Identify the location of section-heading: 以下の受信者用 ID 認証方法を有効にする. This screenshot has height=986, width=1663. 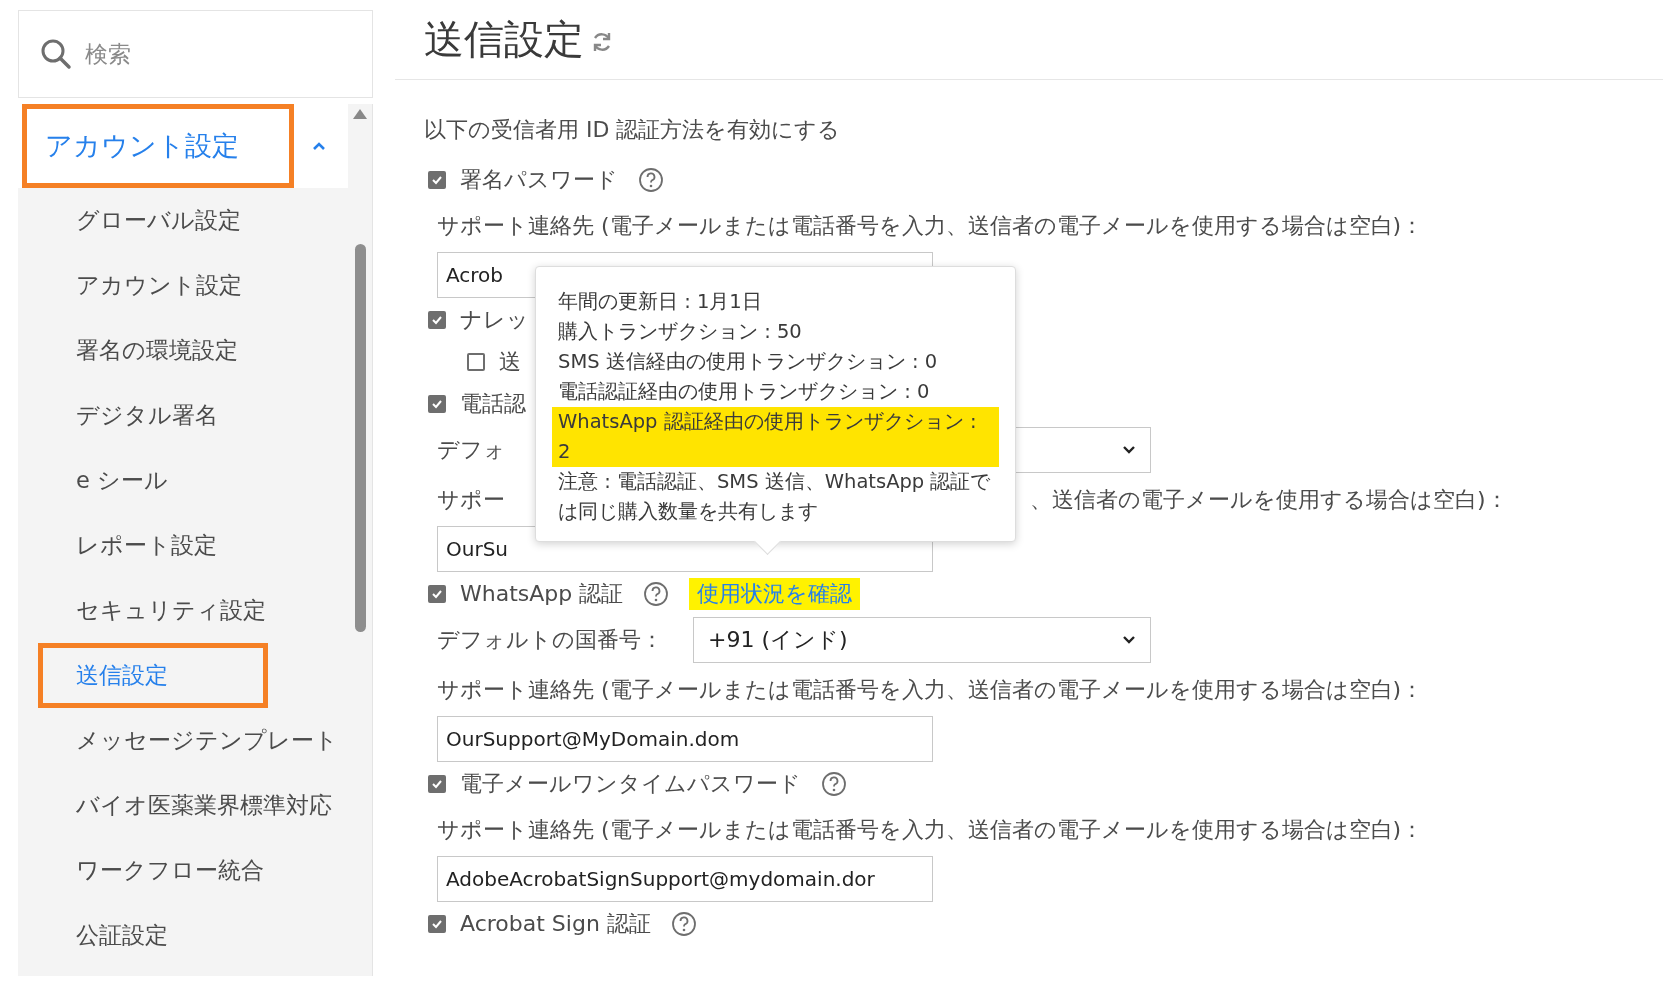
(632, 130).